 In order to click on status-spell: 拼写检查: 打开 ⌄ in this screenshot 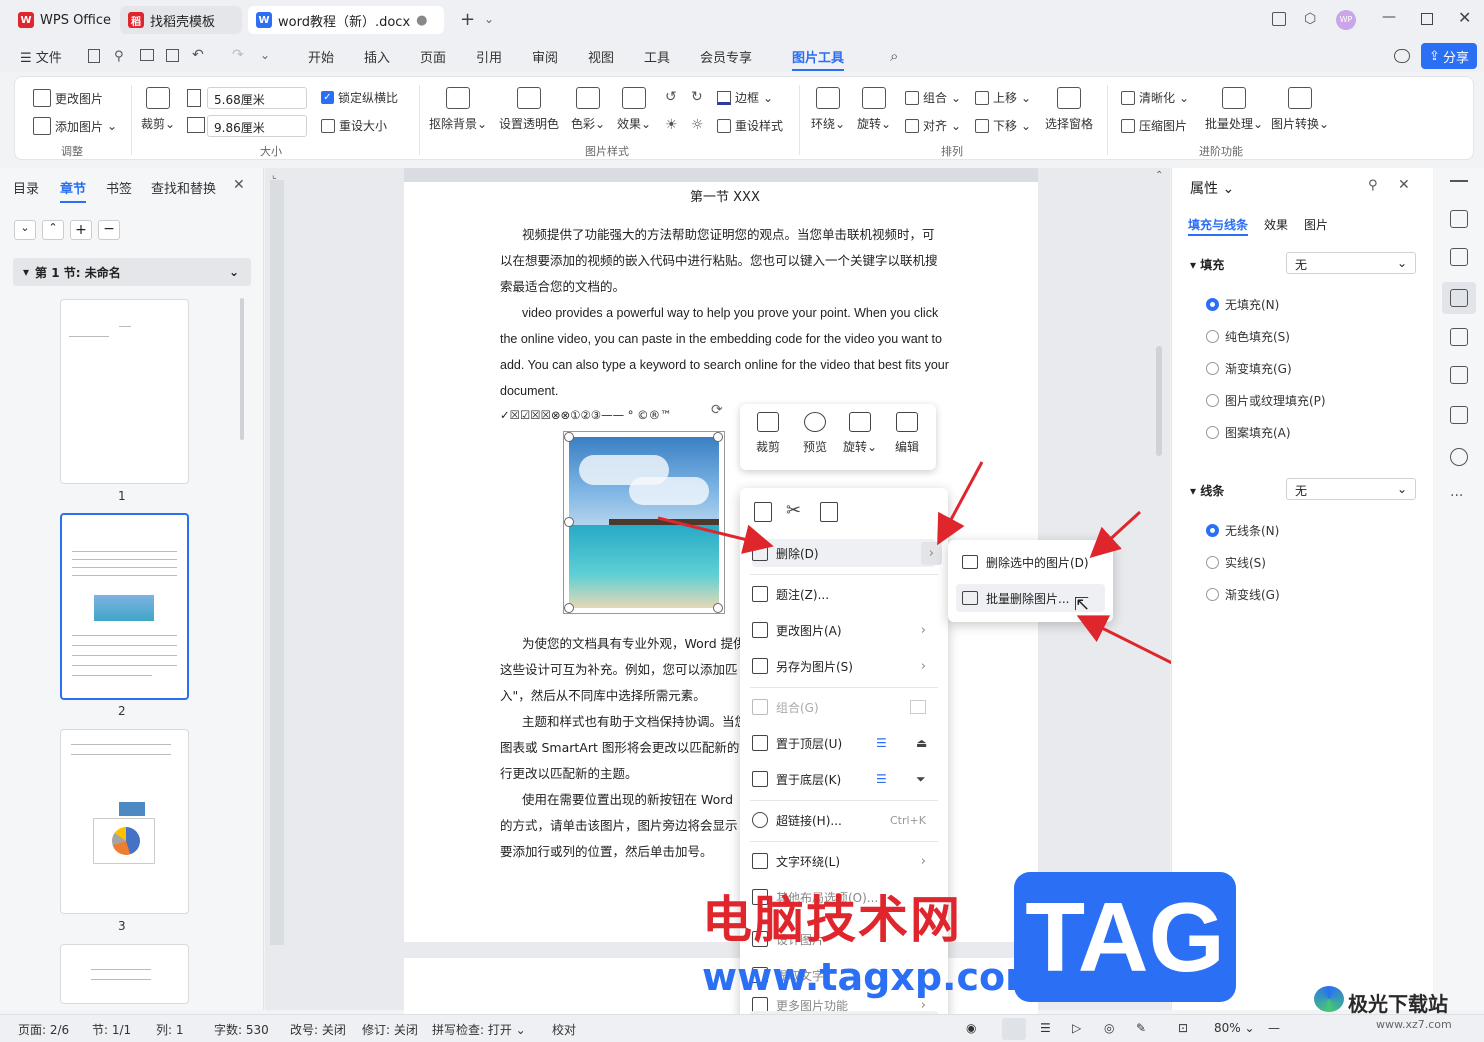, I will do `click(479, 1029)`.